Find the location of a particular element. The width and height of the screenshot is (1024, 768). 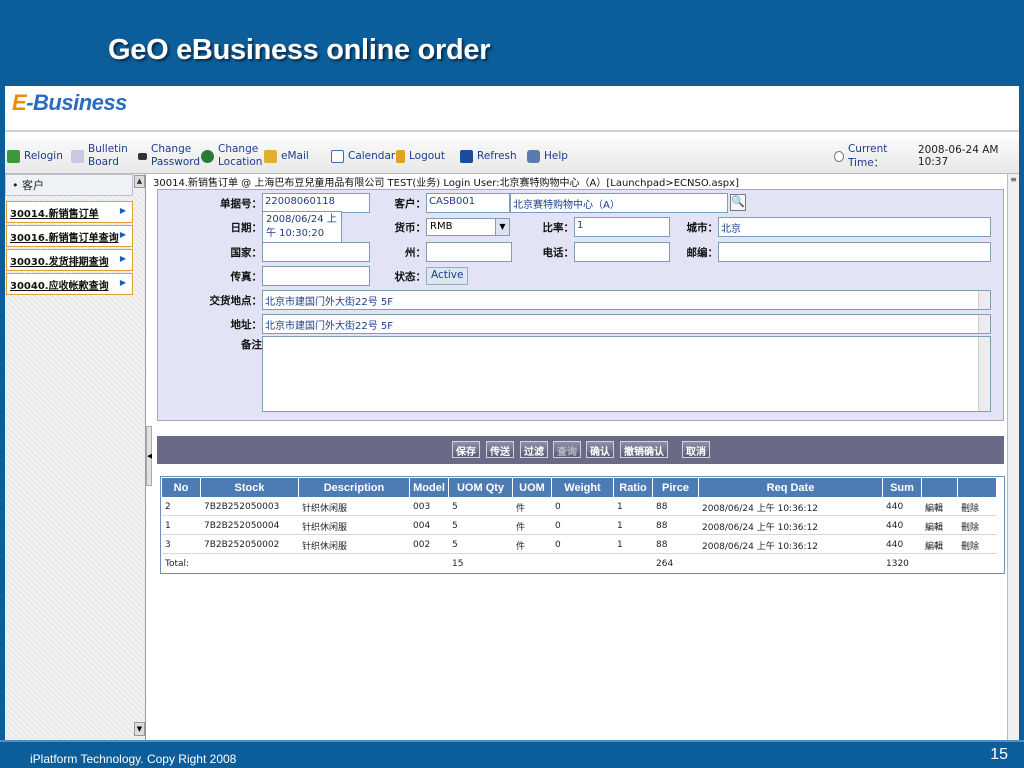

country-field is located at coordinates (316, 252).